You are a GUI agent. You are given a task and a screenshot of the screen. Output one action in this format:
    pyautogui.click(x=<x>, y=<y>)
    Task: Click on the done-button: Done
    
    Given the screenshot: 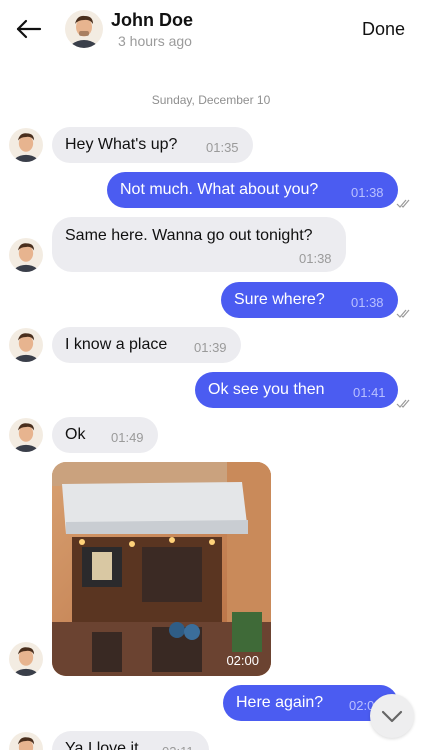 What is the action you would take?
    pyautogui.click(x=383, y=29)
    